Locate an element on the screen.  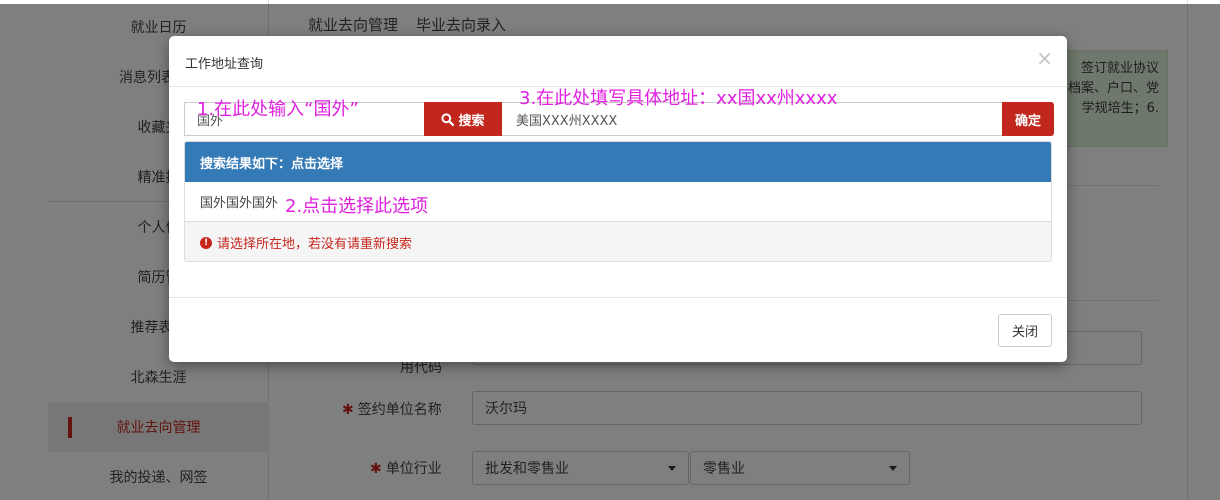
annotation-step-2: 2.点击选择此选项 is located at coordinates (357, 206).